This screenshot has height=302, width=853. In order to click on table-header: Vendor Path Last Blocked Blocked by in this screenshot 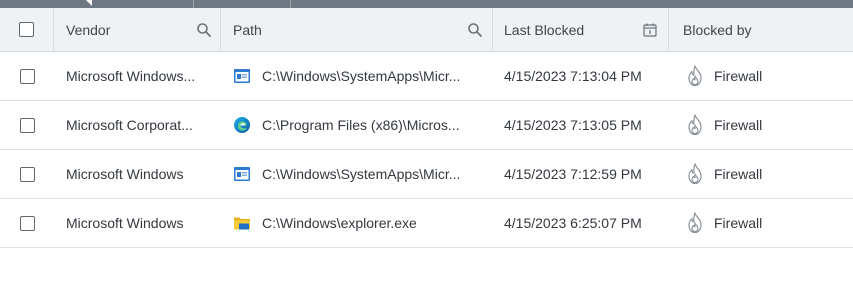, I will do `click(426, 30)`.